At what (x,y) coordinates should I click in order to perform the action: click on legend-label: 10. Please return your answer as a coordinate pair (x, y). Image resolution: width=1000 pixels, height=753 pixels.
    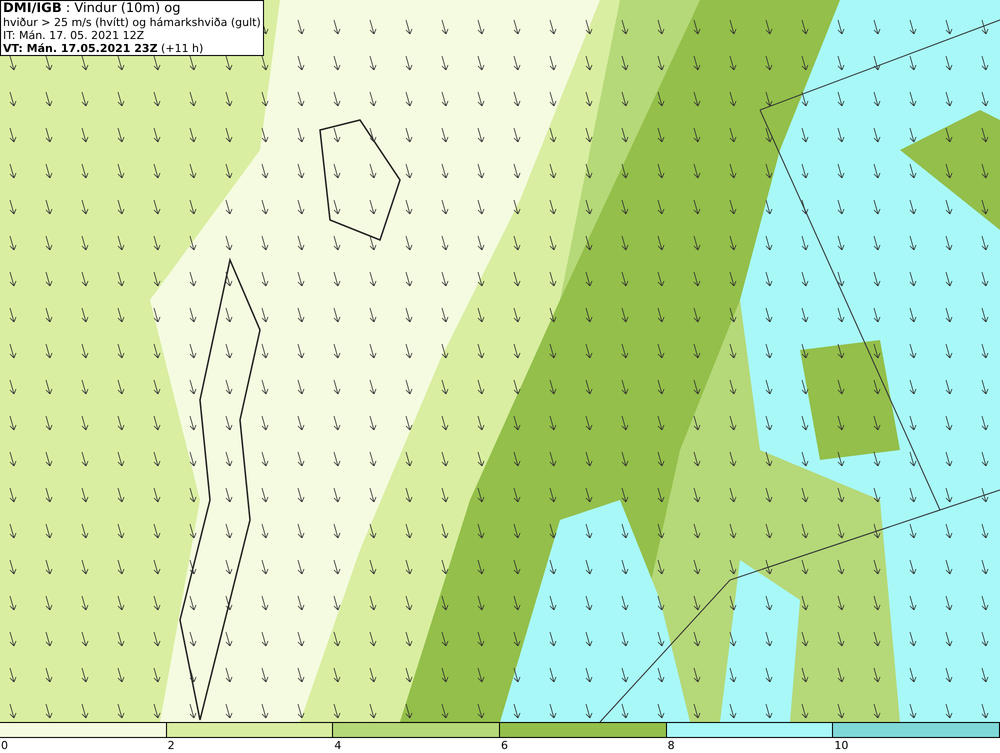
    Looking at the image, I should click on (841, 745).